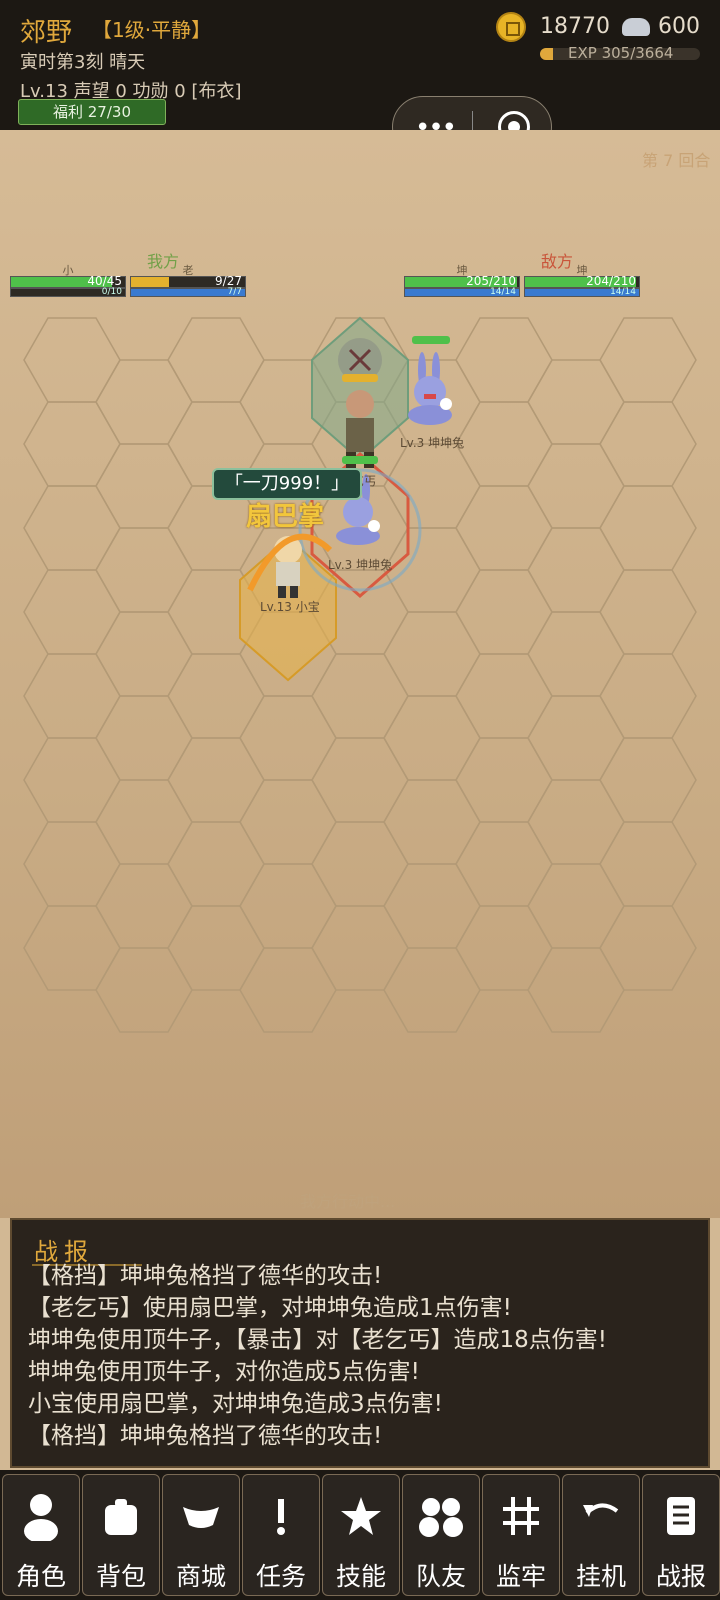 This screenshot has height=1600, width=720. I want to click on nav-label: 战报, so click(680, 1576).